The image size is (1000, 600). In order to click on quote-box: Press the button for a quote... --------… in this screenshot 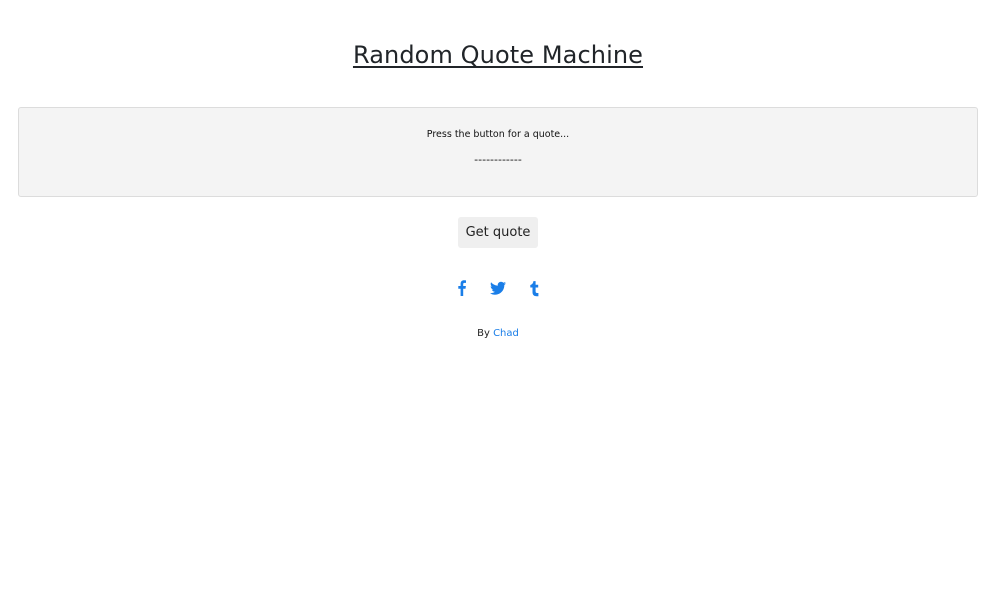, I will do `click(498, 152)`.